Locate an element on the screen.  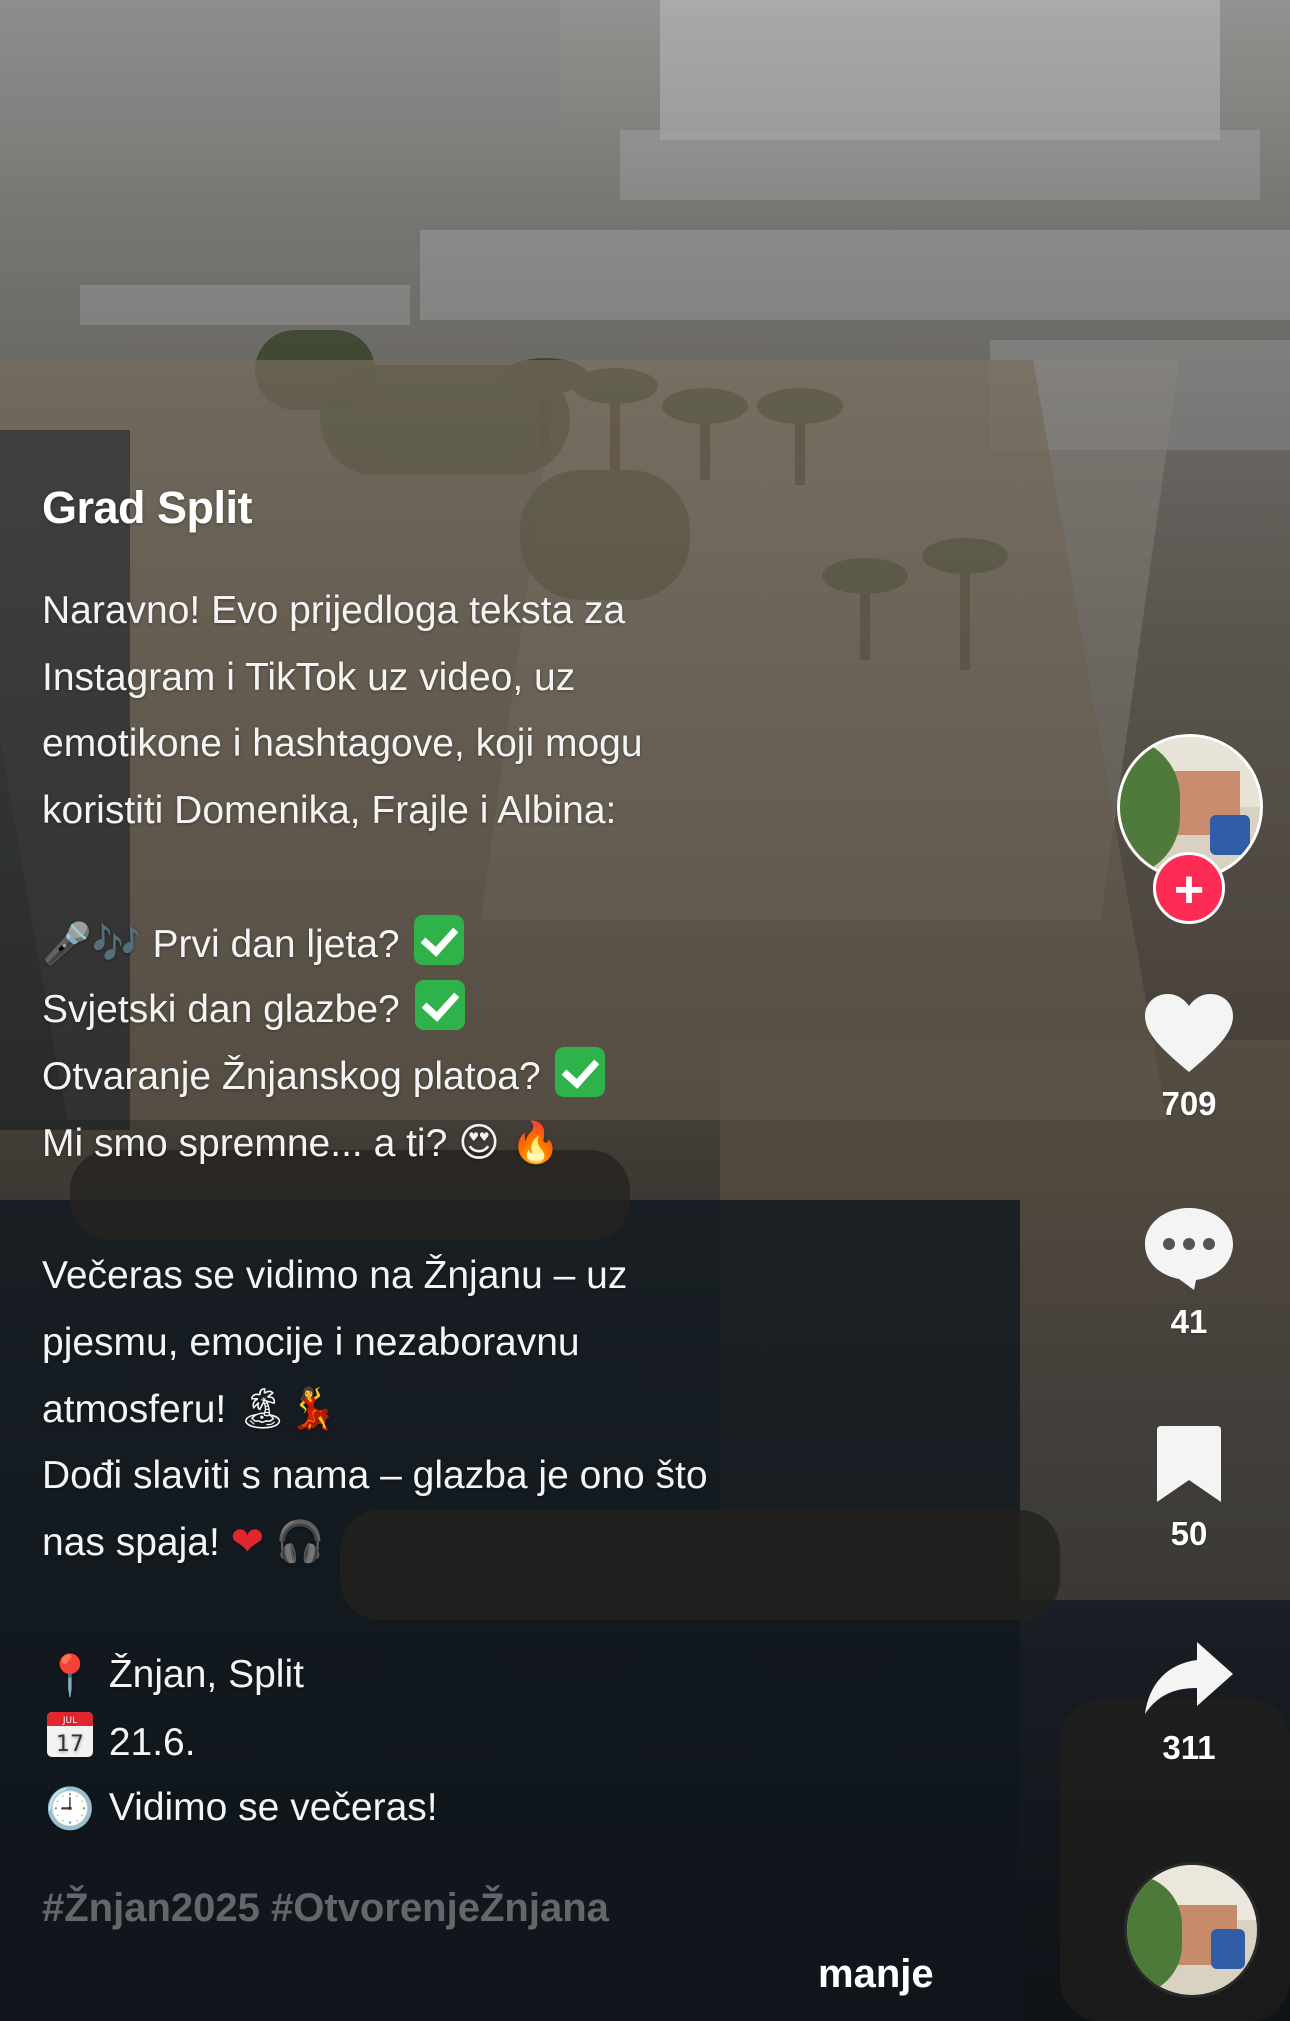
caption-line: 🕘 Vidimo se večeras! is located at coordinates (452, 1808).